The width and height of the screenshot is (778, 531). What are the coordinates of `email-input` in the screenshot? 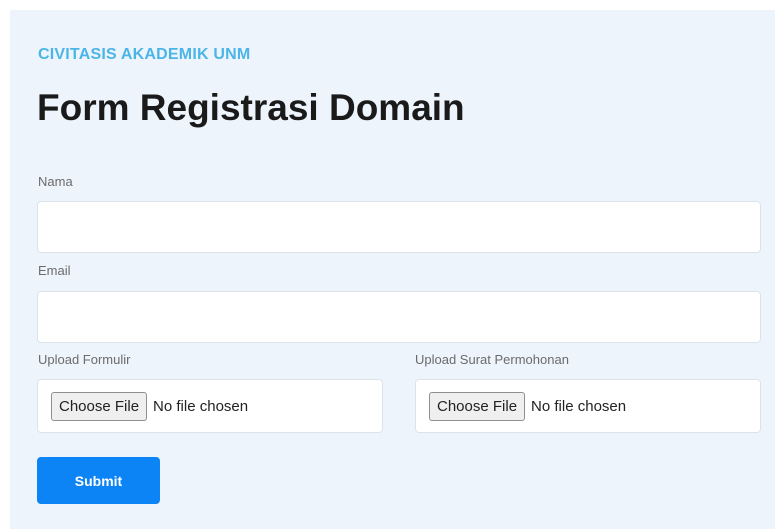 It's located at (399, 317).